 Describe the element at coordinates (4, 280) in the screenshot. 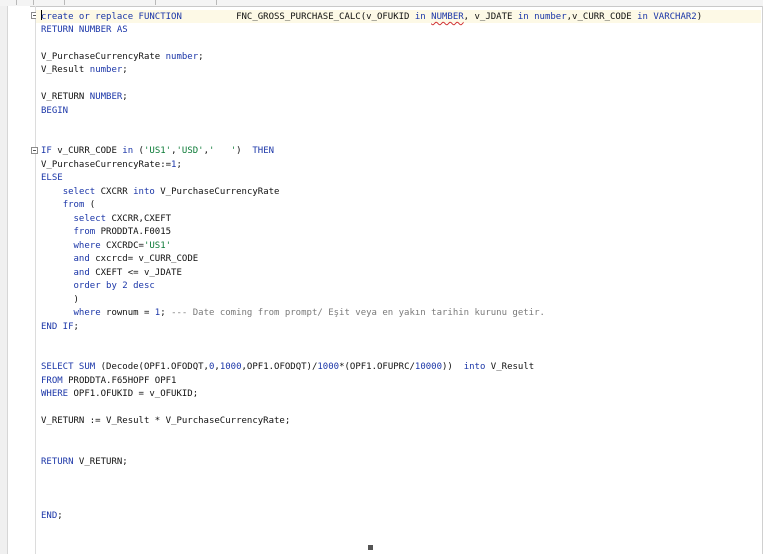

I see `left-panel-edge` at that location.